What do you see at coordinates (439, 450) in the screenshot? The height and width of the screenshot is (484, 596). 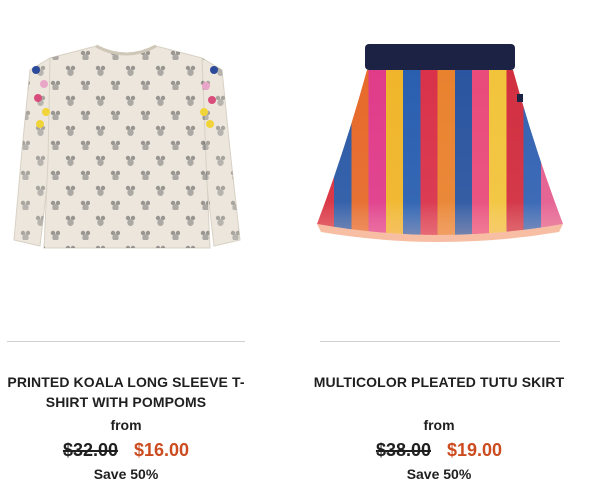 I see `price-row: $38.00 $19.00` at bounding box center [439, 450].